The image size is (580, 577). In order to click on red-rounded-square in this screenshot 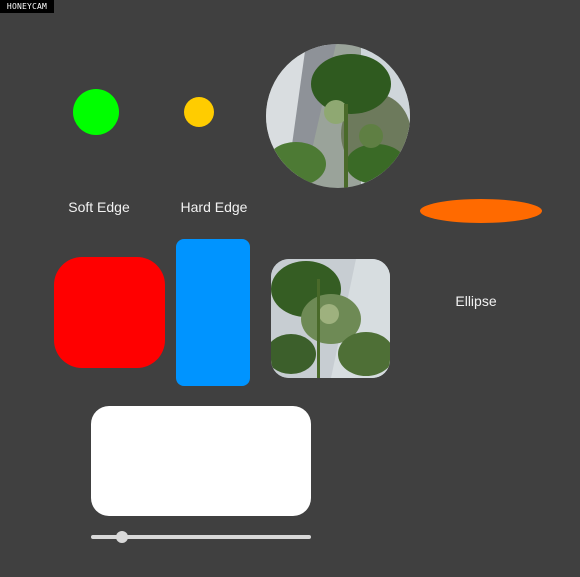, I will do `click(109, 312)`.